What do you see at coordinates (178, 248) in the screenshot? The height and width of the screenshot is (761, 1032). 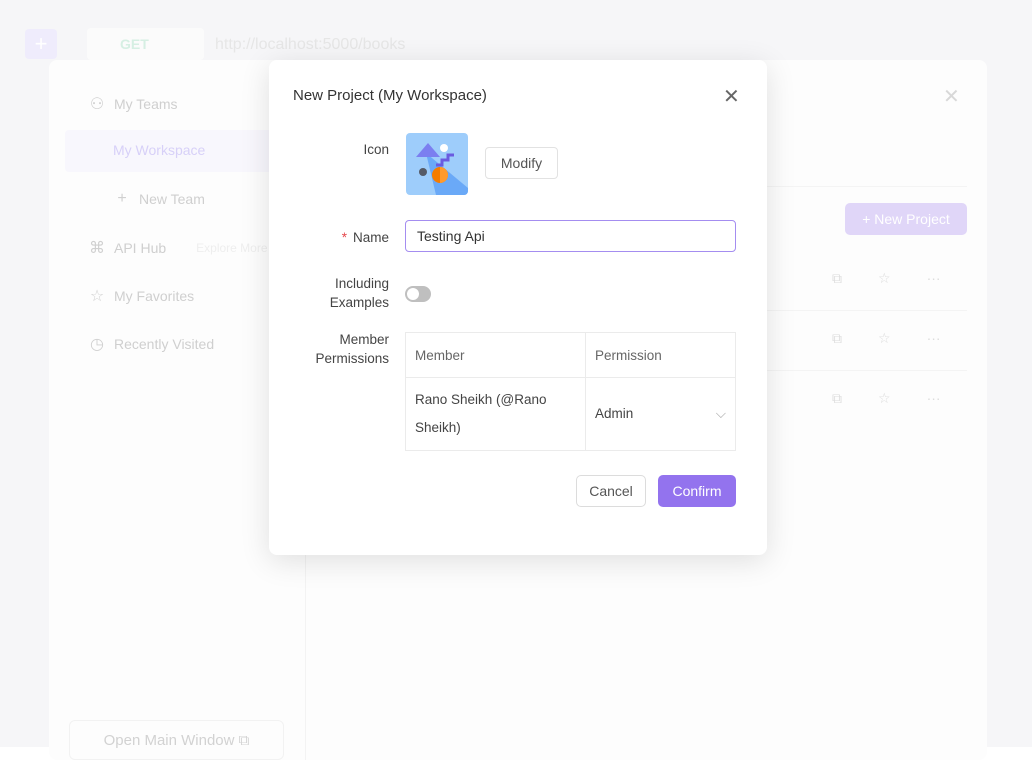 I see `sidebar-item-api-hub: ⌘ API Hub Explore More` at bounding box center [178, 248].